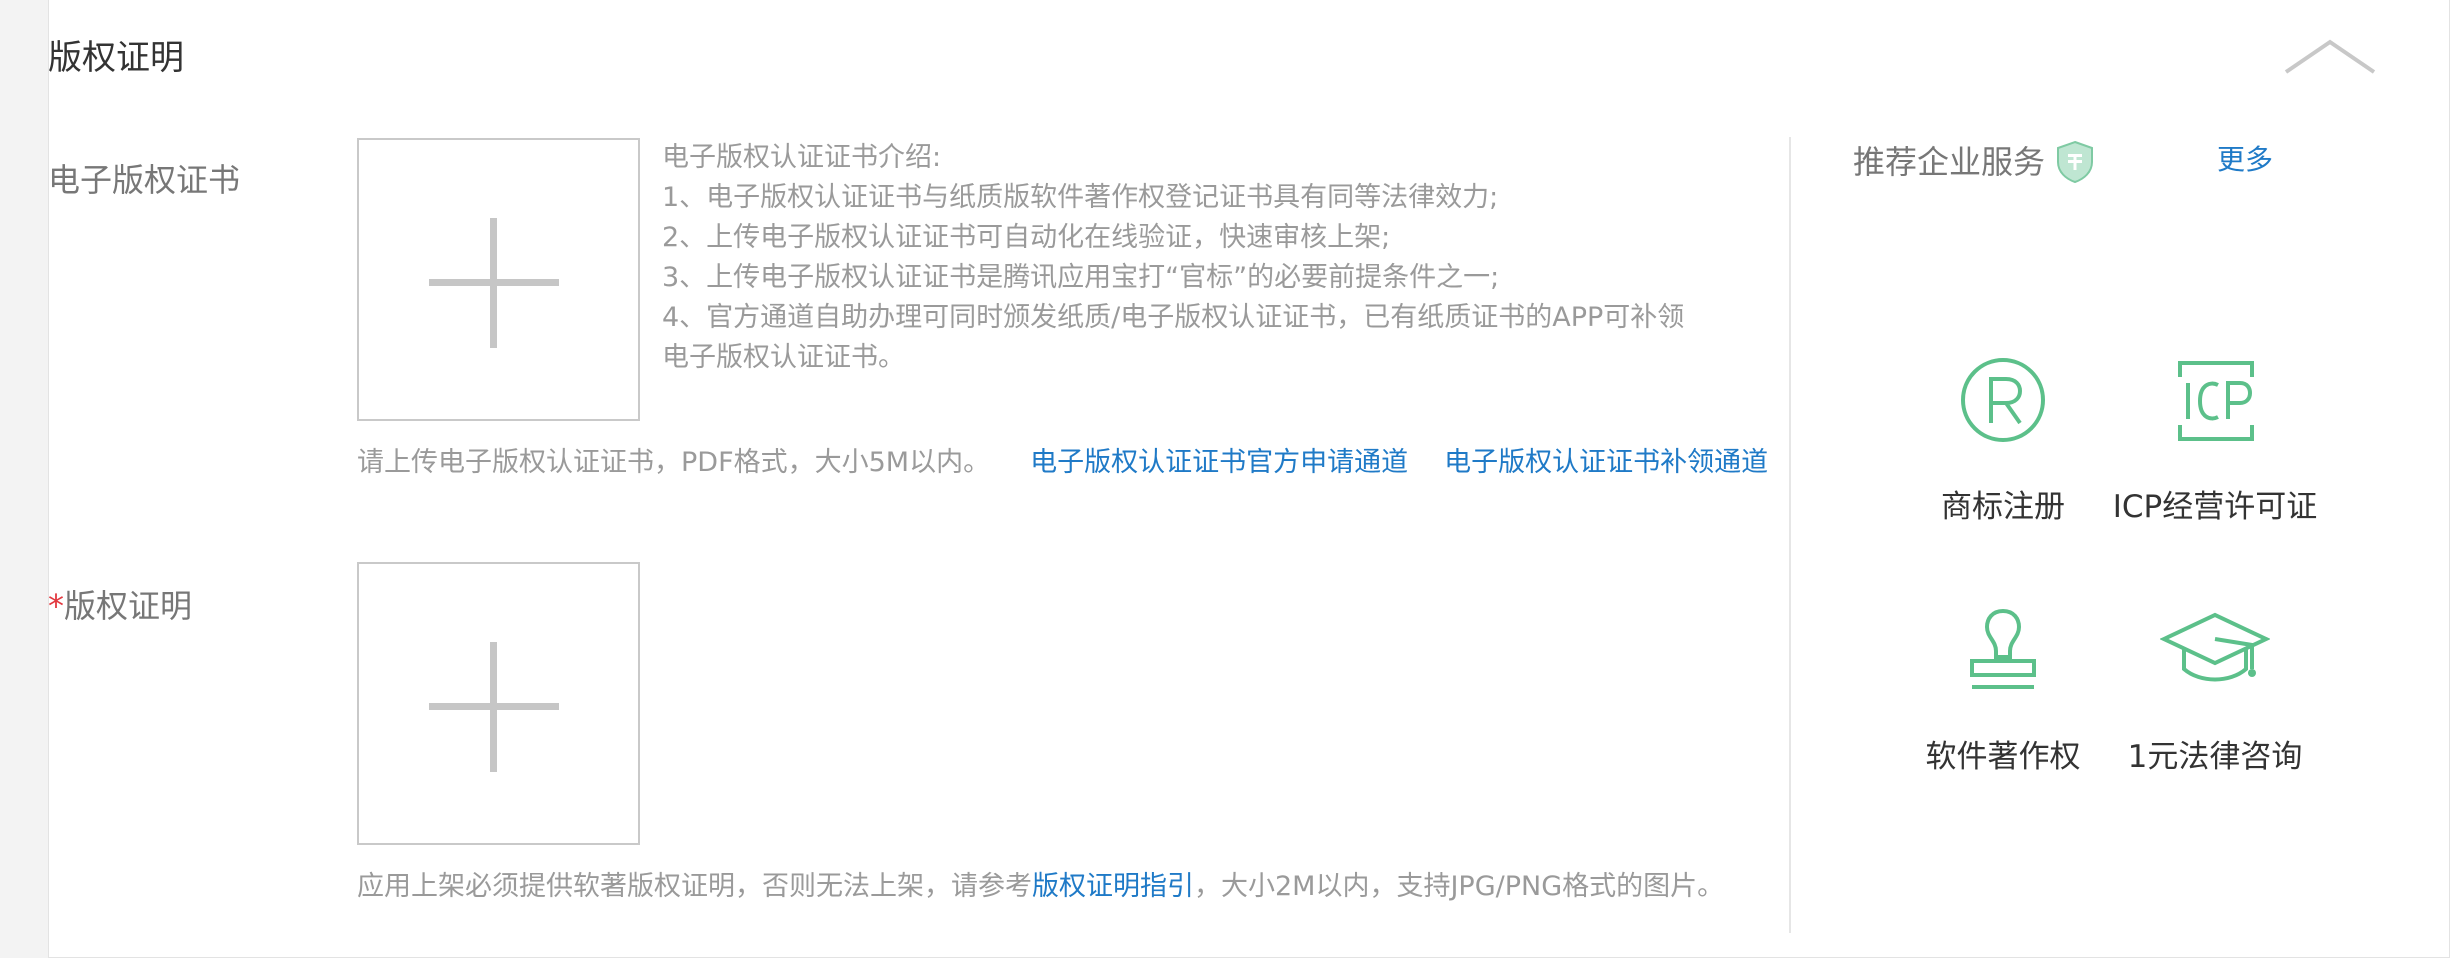 The width and height of the screenshot is (2450, 958). What do you see at coordinates (1080, 197) in the screenshot?
I see `intro-line: 1、电子版权认证证书与纸质版软件著作权登记证书具有同等法律效力;` at bounding box center [1080, 197].